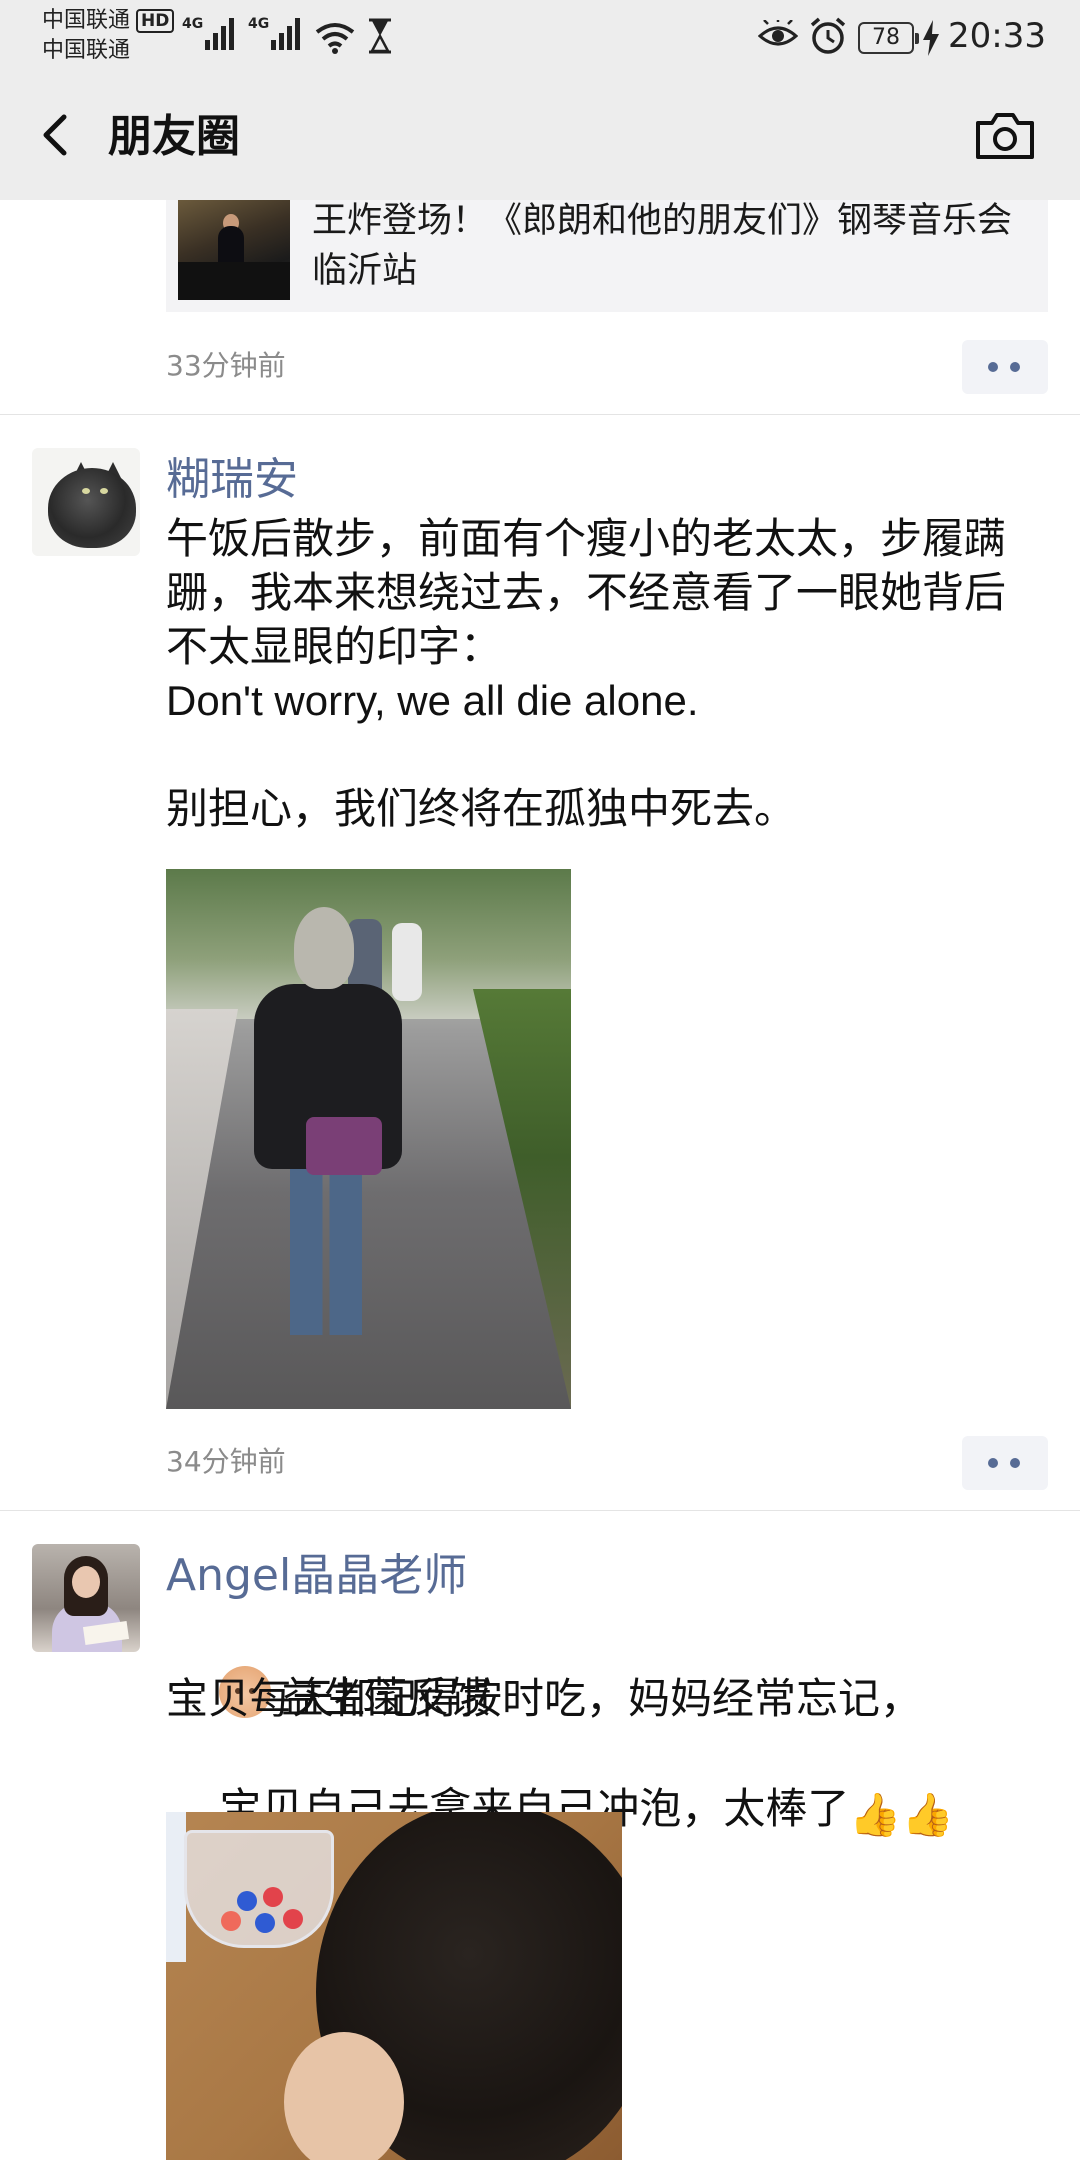 This screenshot has width=1080, height=2160. I want to click on link-thumbnail, so click(234, 250).